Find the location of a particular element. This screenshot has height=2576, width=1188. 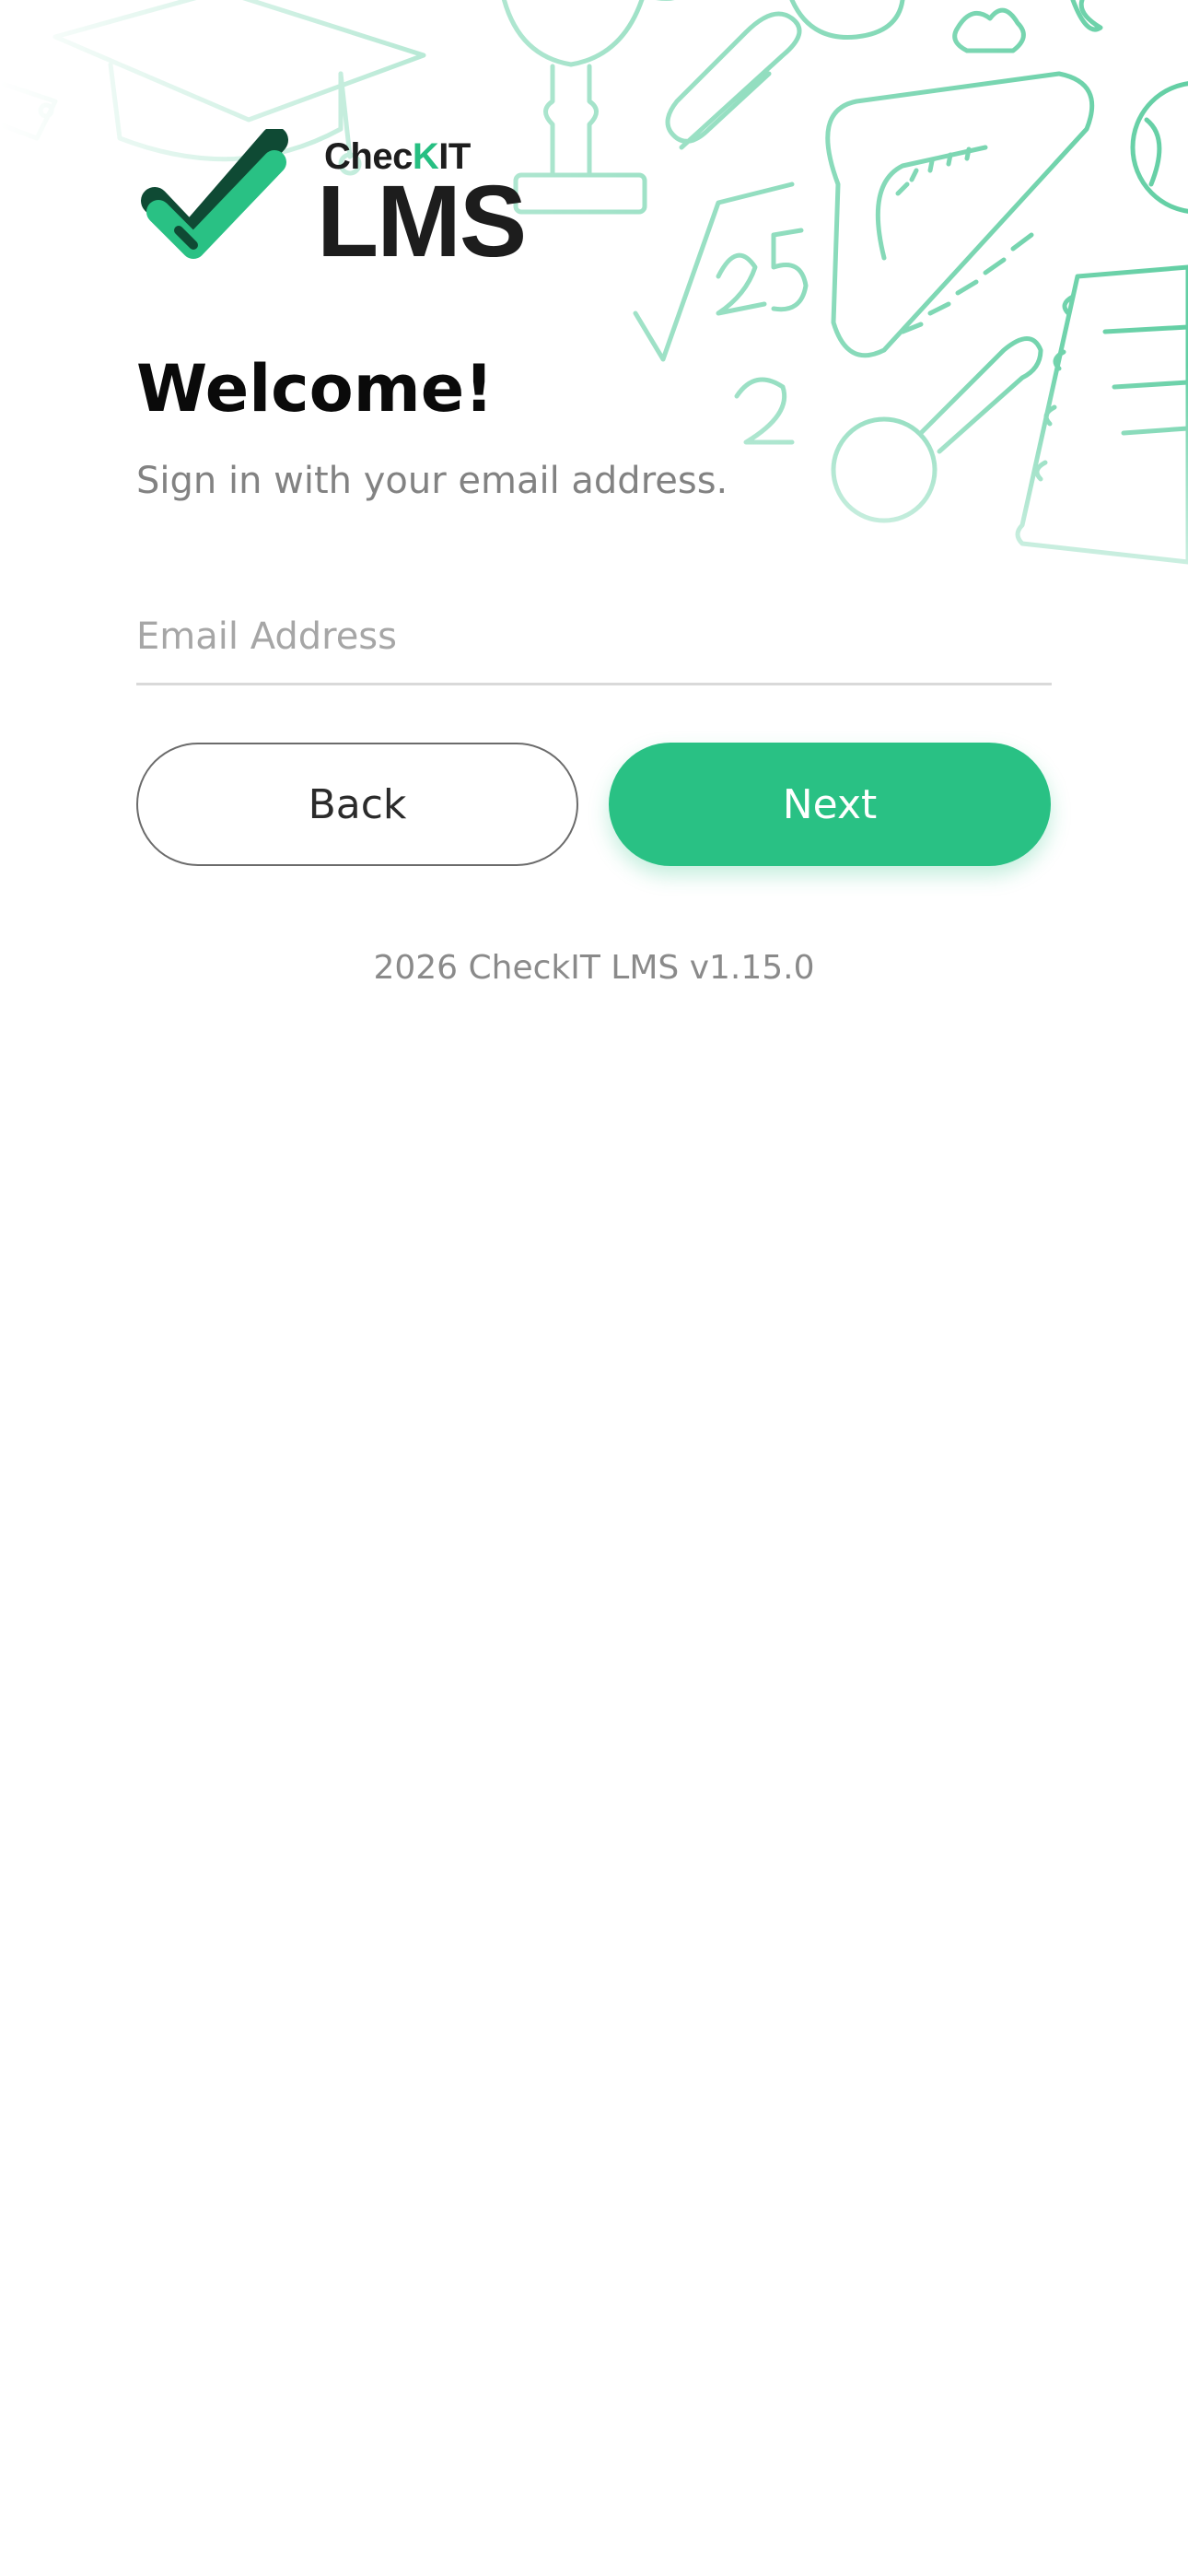

number-doodle is located at coordinates (764, 411).